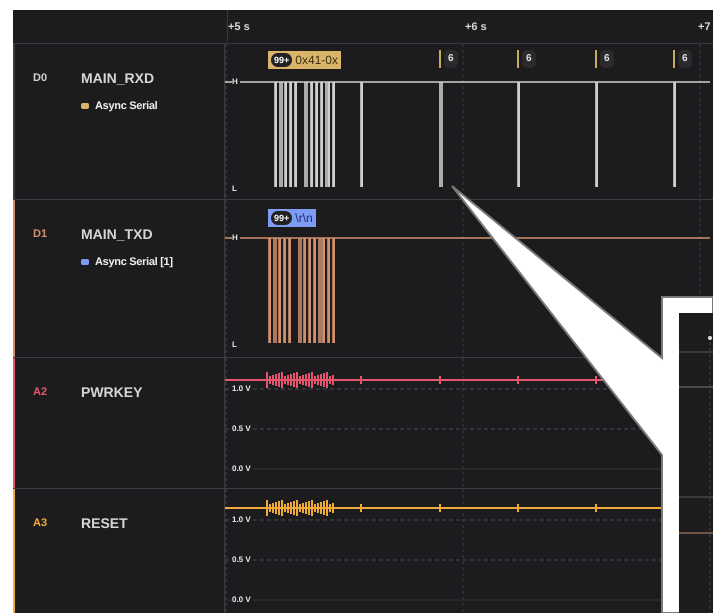 Image resolution: width=713 pixels, height=613 pixels. Describe the element at coordinates (304, 218) in the screenshot. I see `decoded-text: \r\n` at that location.